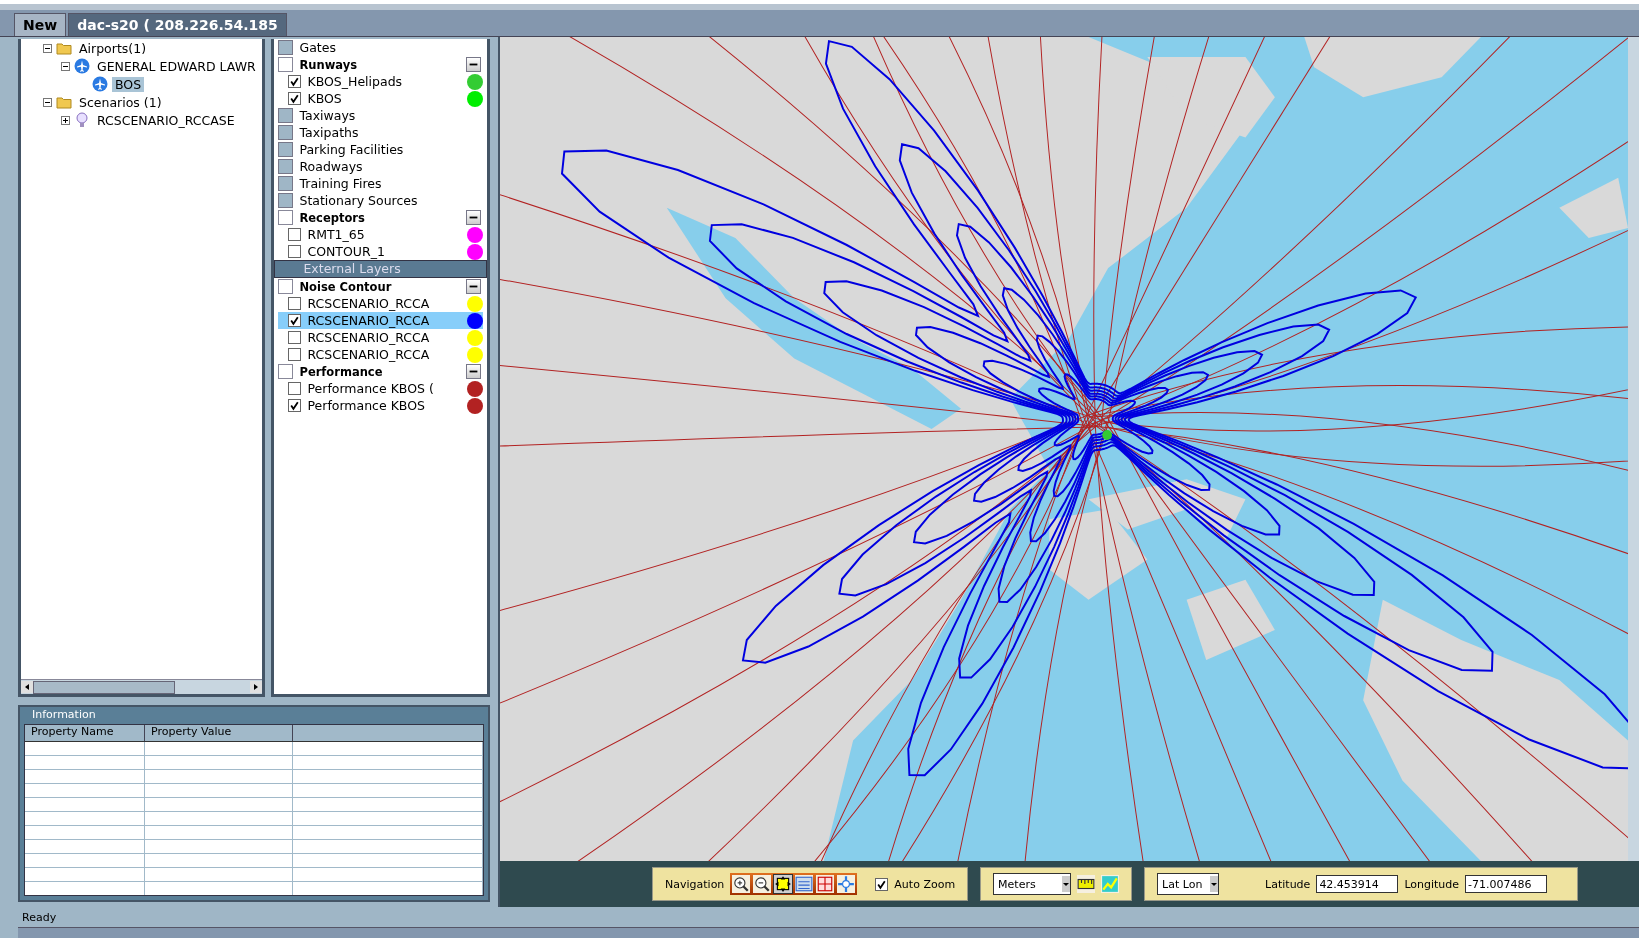  What do you see at coordinates (783, 884) in the screenshot?
I see `pan-icon` at bounding box center [783, 884].